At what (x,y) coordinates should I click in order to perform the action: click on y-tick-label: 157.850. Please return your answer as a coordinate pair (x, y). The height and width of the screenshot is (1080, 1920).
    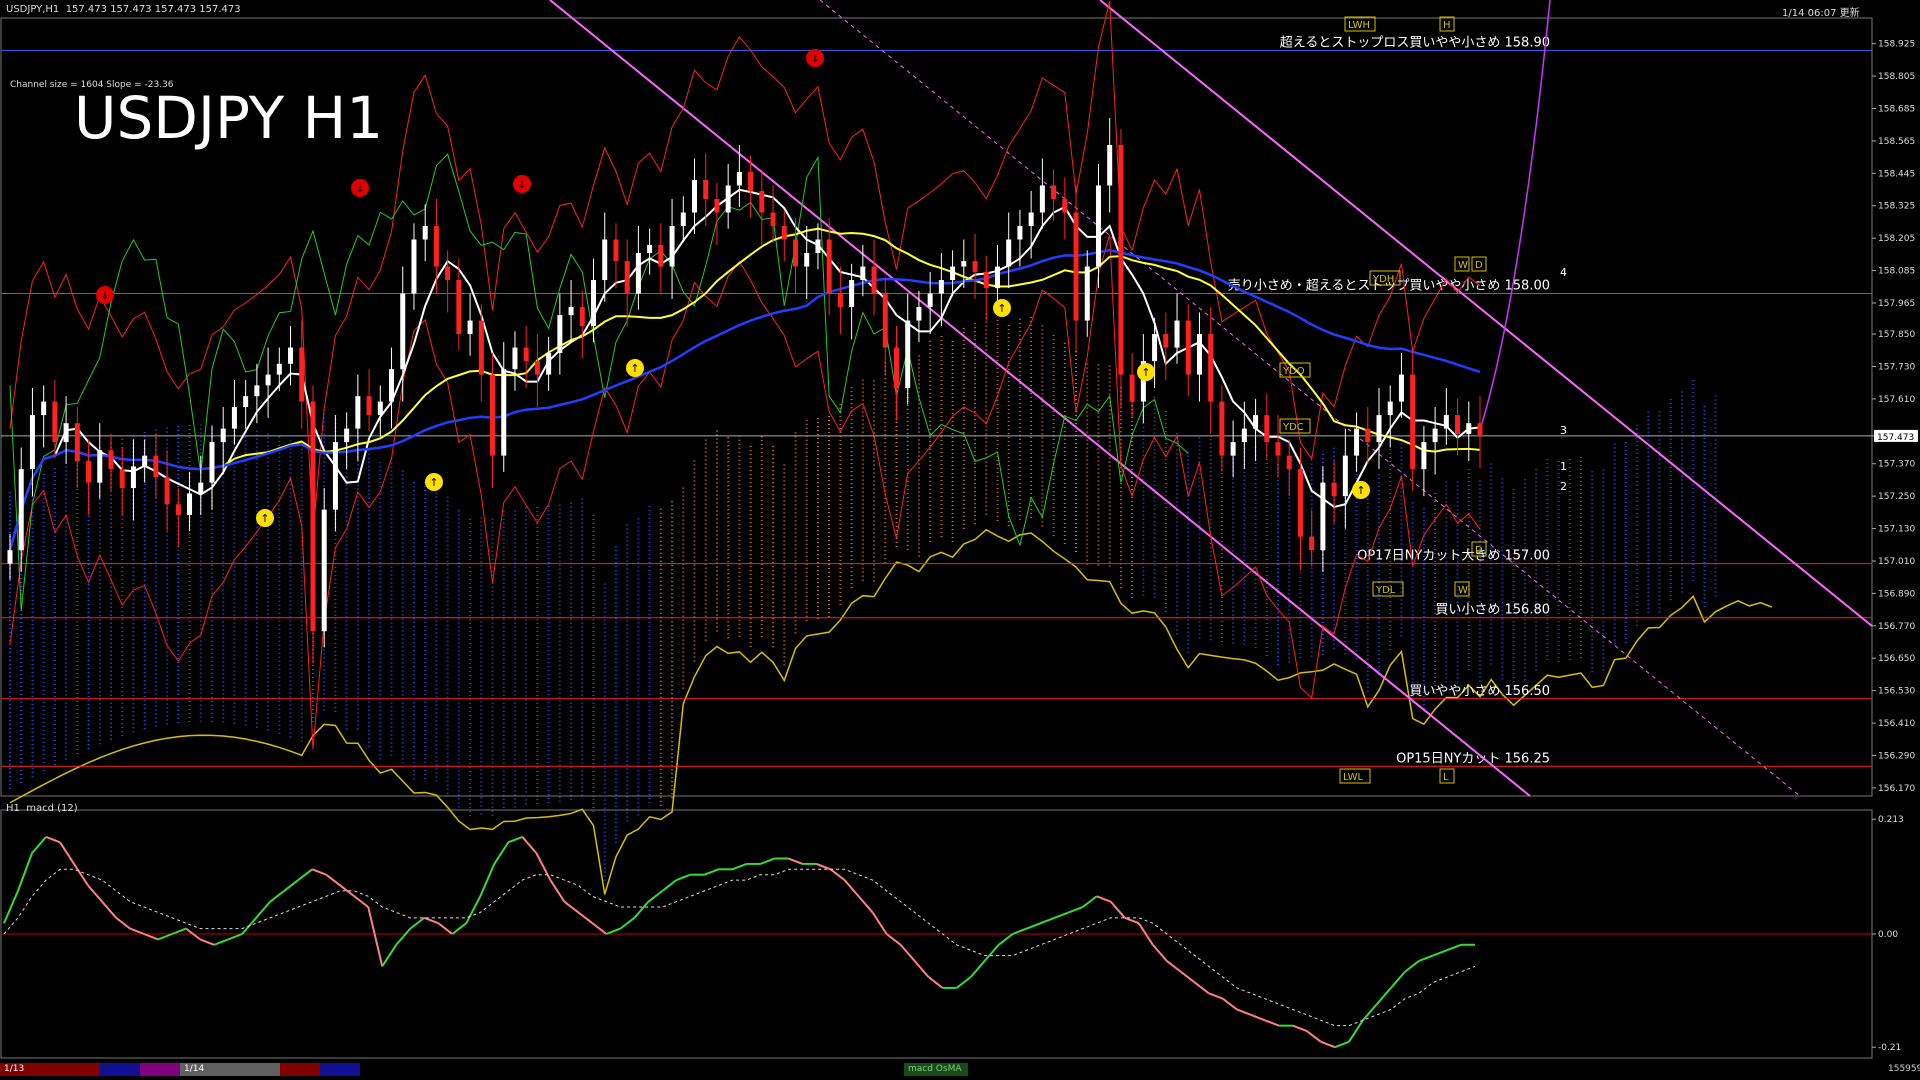
    Looking at the image, I should click on (1896, 335).